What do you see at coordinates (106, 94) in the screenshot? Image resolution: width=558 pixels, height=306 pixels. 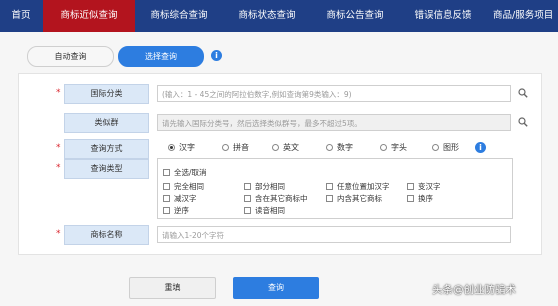 I see `intl-class-label: 国际分类` at bounding box center [106, 94].